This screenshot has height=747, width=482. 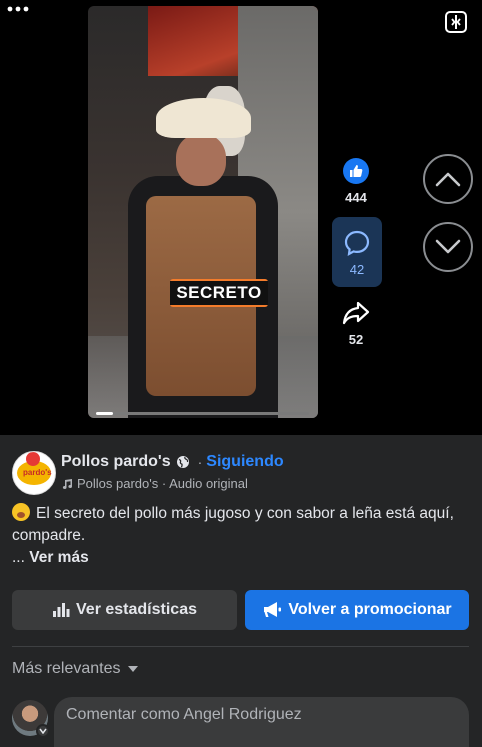 I want to click on more-options-button, so click(x=18, y=10).